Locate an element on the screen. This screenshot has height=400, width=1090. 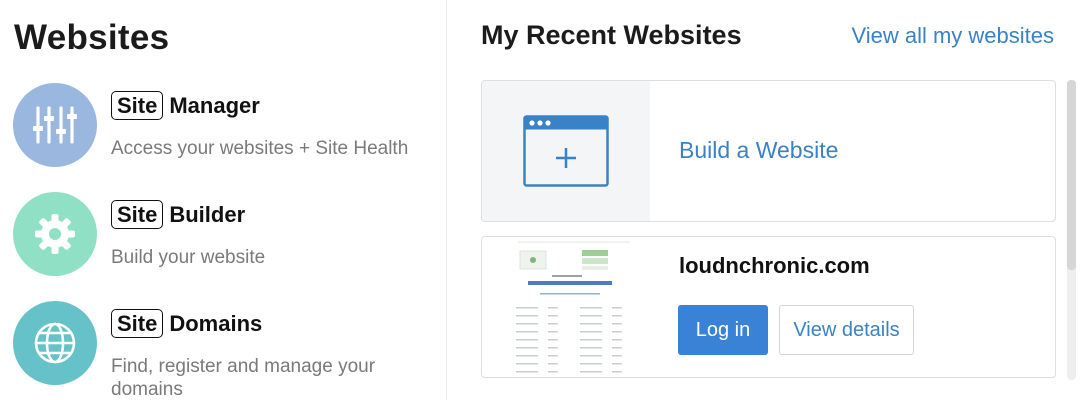
service-description: Find, register and manage your domains is located at coordinates (243, 378).